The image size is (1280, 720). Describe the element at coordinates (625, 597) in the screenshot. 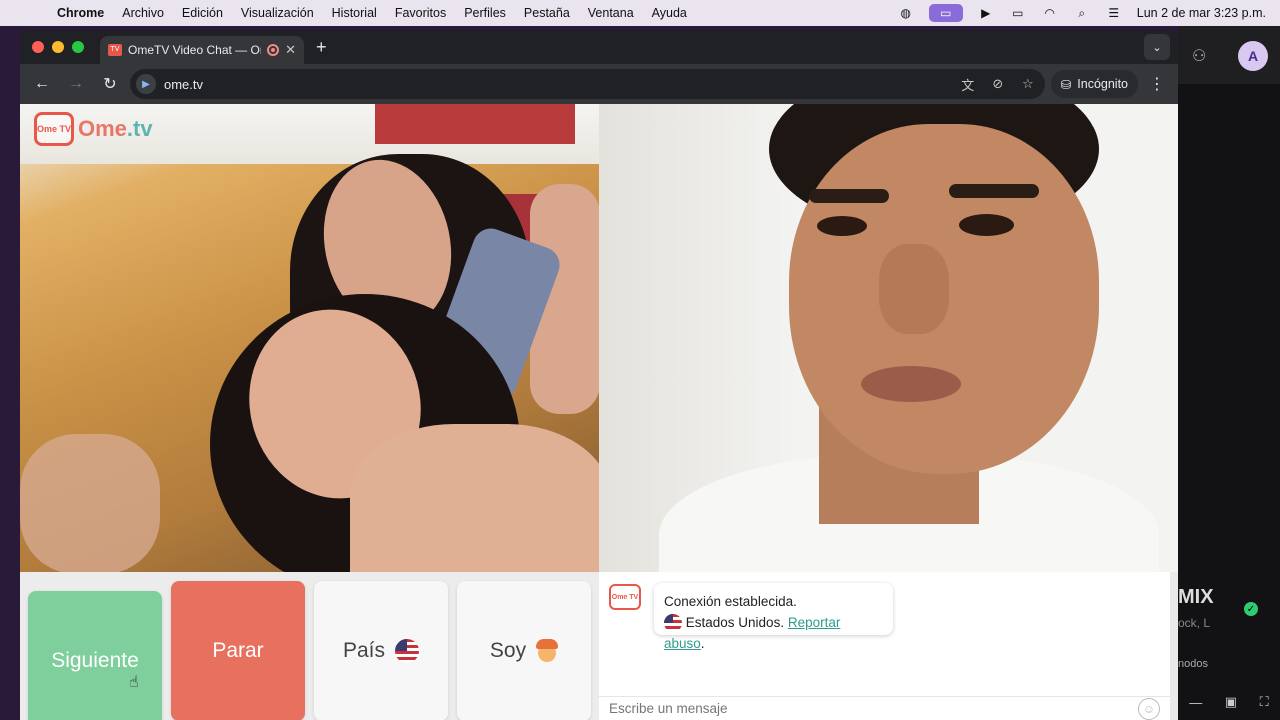

I see `ometv-bot-icon: Ome TV` at that location.